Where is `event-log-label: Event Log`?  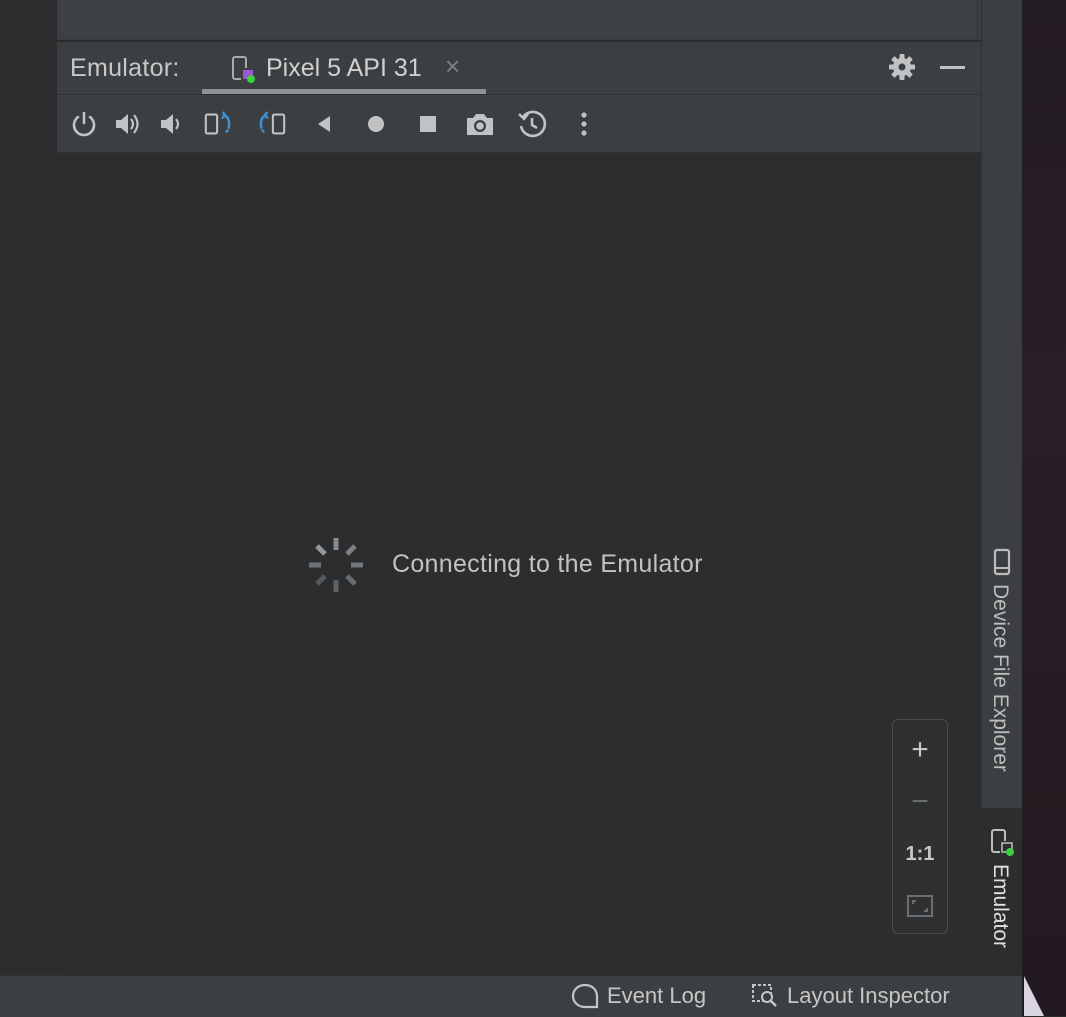 event-log-label: Event Log is located at coordinates (657, 995).